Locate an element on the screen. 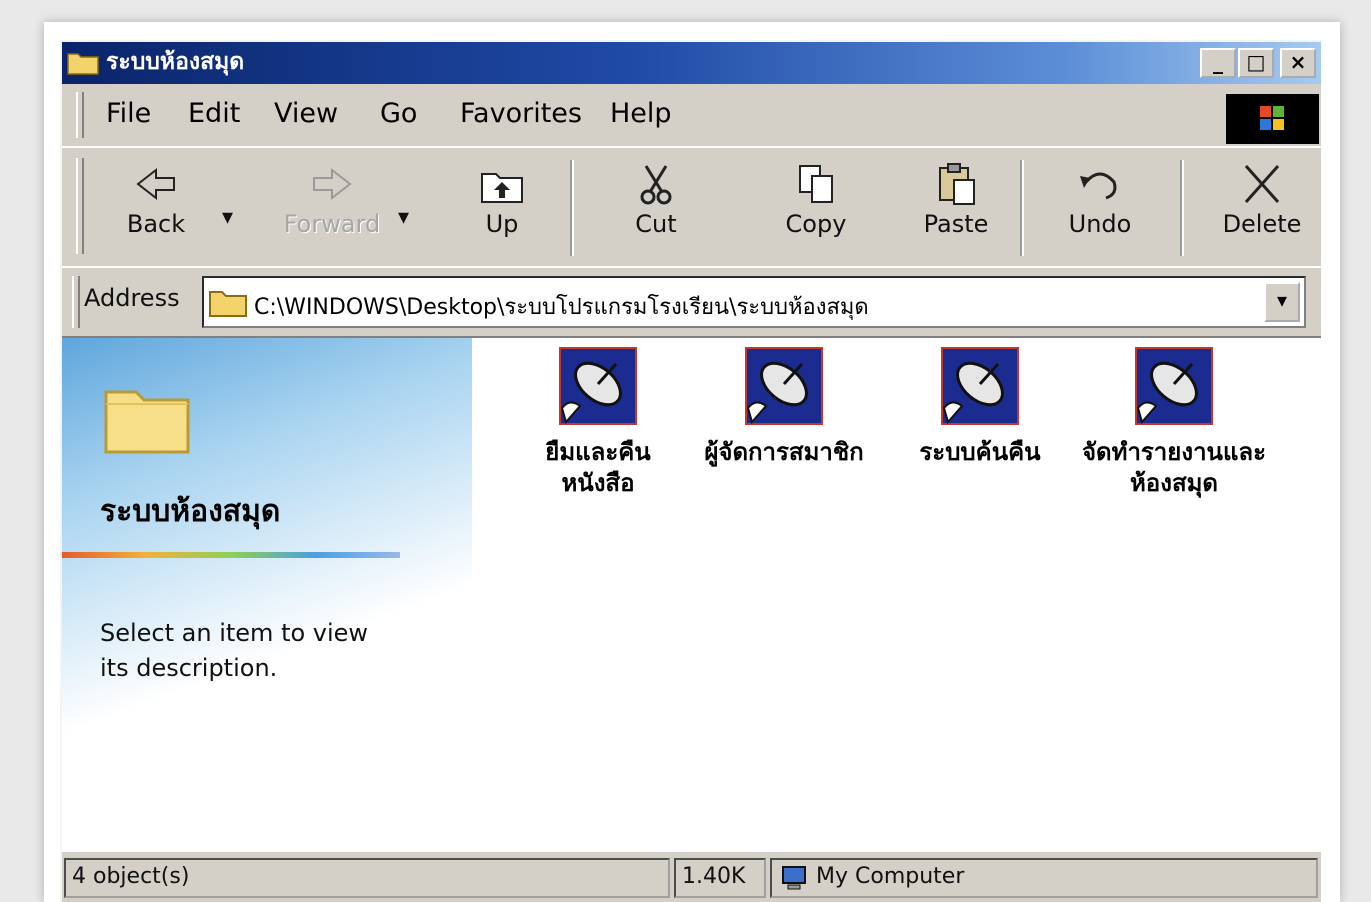 This screenshot has height=902, width=1371. address-label: Address is located at coordinates (132, 298).